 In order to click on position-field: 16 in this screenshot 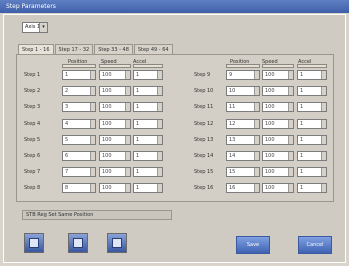, I will do `click(243, 188)`.